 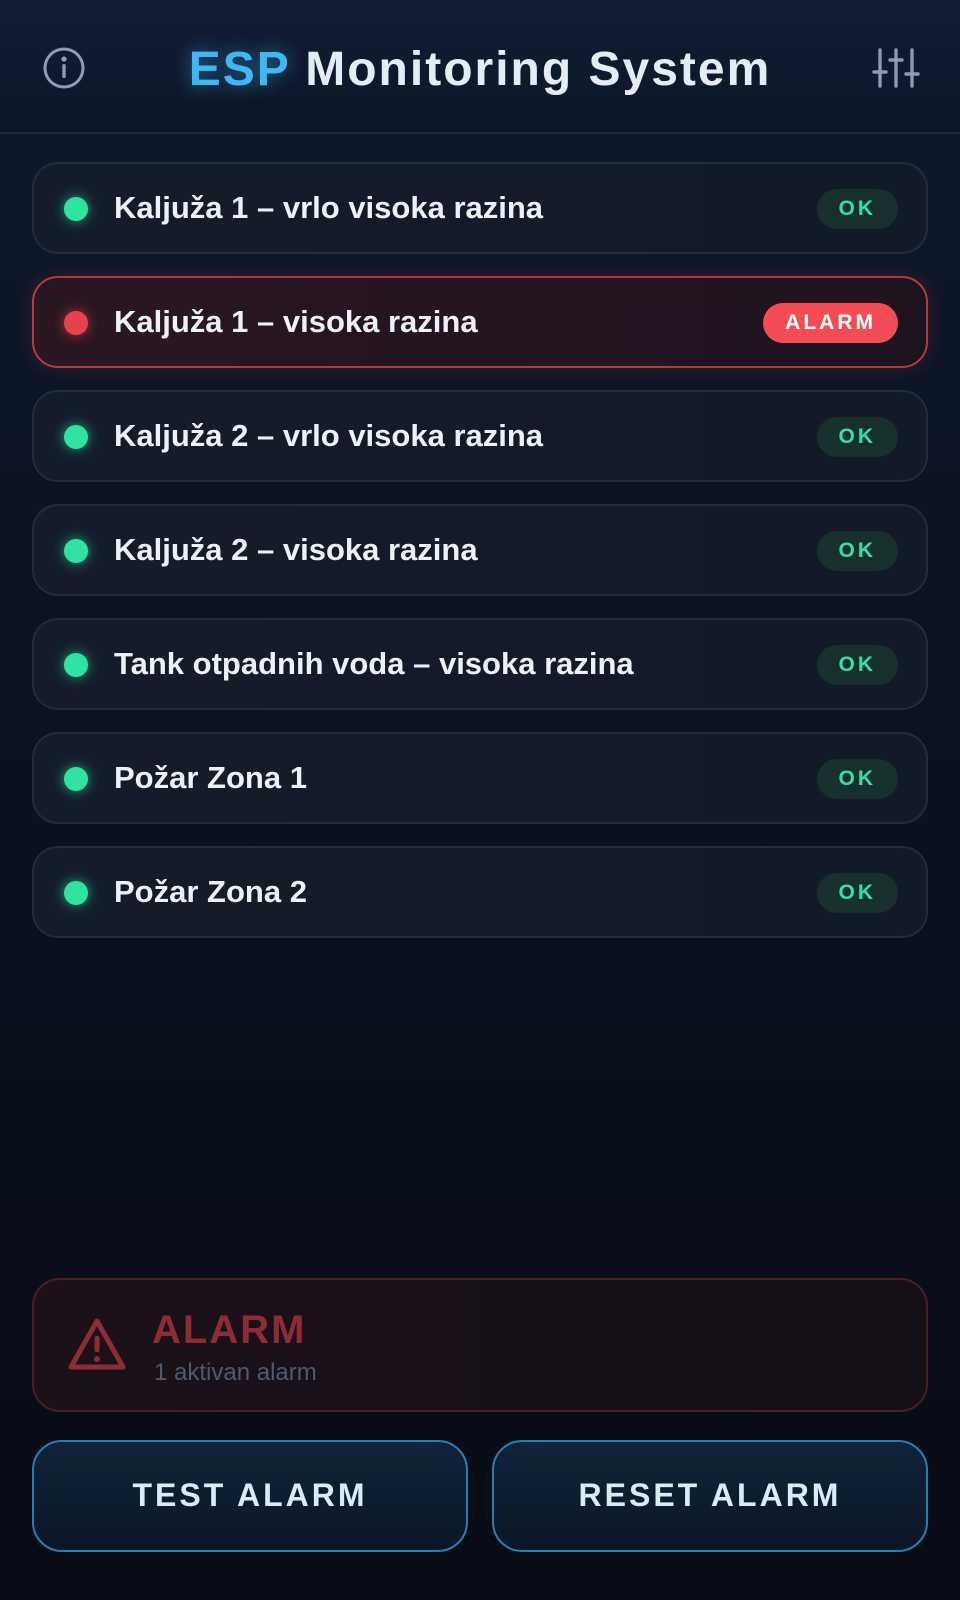 What do you see at coordinates (480, 1345) in the screenshot?
I see `alarm-summary-panel: ALARM 1 aktivan alarm` at bounding box center [480, 1345].